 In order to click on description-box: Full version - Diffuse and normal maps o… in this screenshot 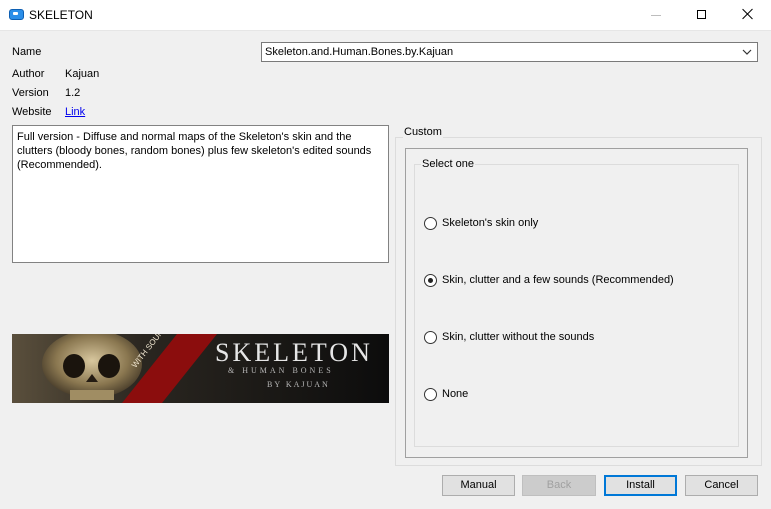, I will do `click(200, 194)`.